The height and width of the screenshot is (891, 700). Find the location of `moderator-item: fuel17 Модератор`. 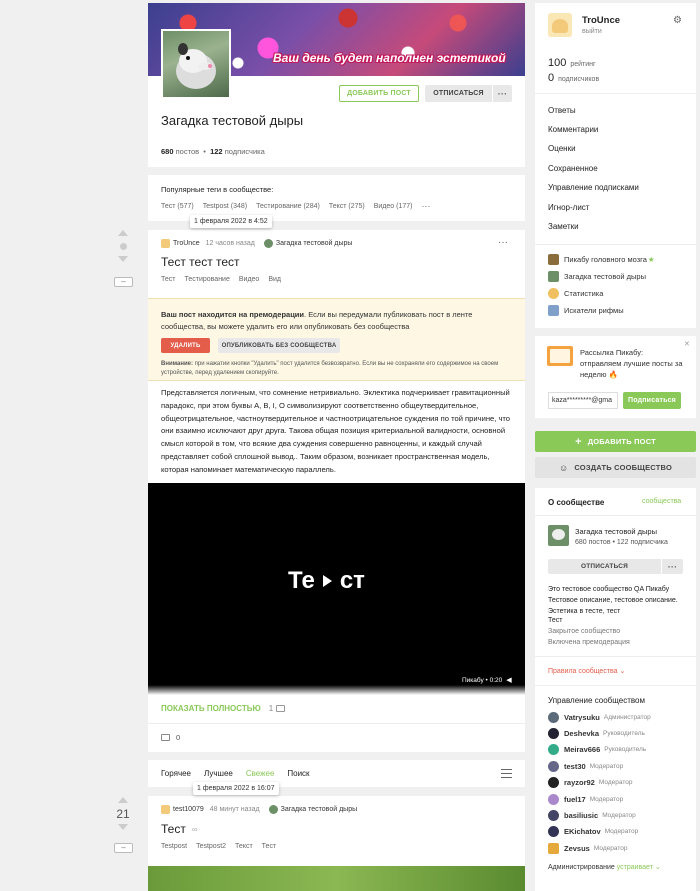

moderator-item: fuel17 Модератор is located at coordinates (585, 799).